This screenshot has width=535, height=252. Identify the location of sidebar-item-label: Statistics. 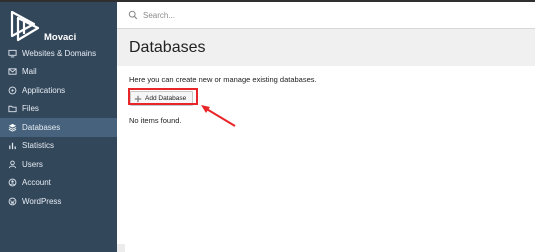
(38, 146).